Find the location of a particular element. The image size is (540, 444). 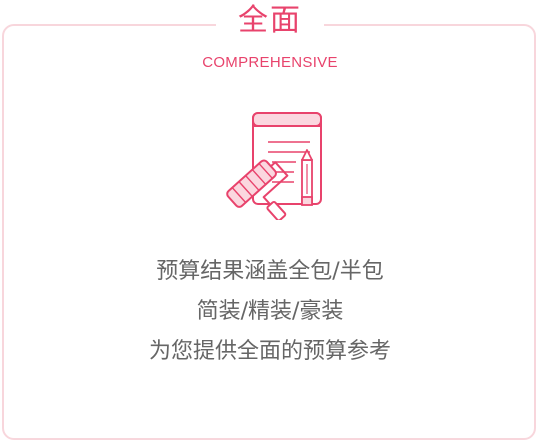

description-line: 为您提供全面的预算参考 is located at coordinates (269, 351).